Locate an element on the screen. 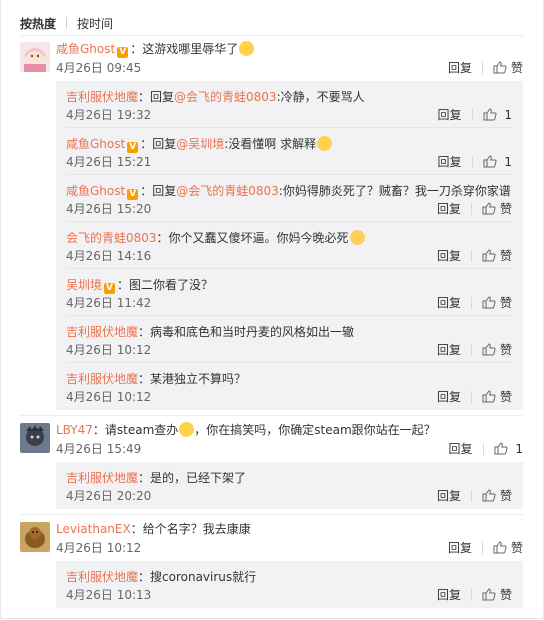 Image resolution: width=544 pixels, height=620 pixels. reply-text: ：某港独立不算吗？ is located at coordinates (192, 379).